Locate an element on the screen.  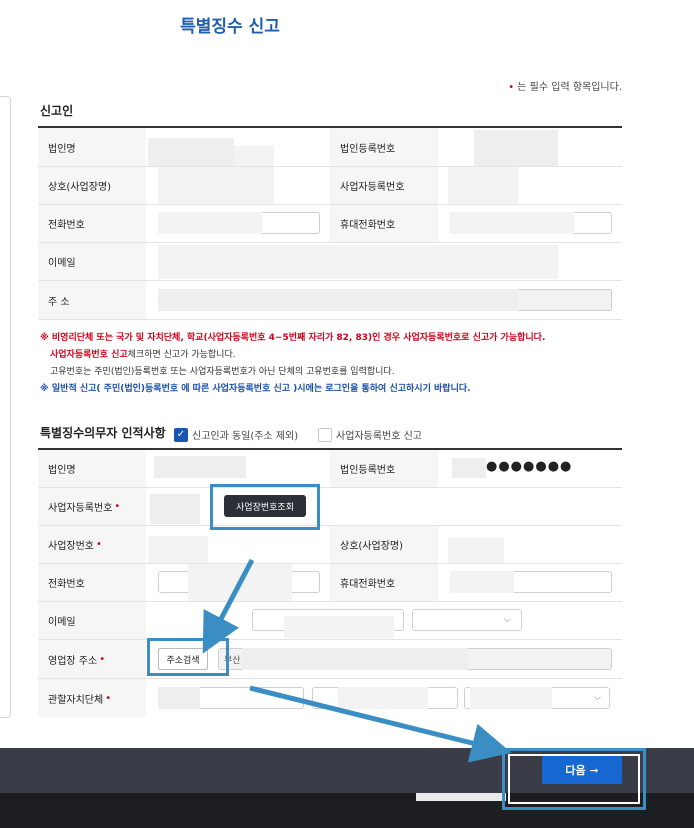
arrow-to-address-search is located at coordinates (228, 606).